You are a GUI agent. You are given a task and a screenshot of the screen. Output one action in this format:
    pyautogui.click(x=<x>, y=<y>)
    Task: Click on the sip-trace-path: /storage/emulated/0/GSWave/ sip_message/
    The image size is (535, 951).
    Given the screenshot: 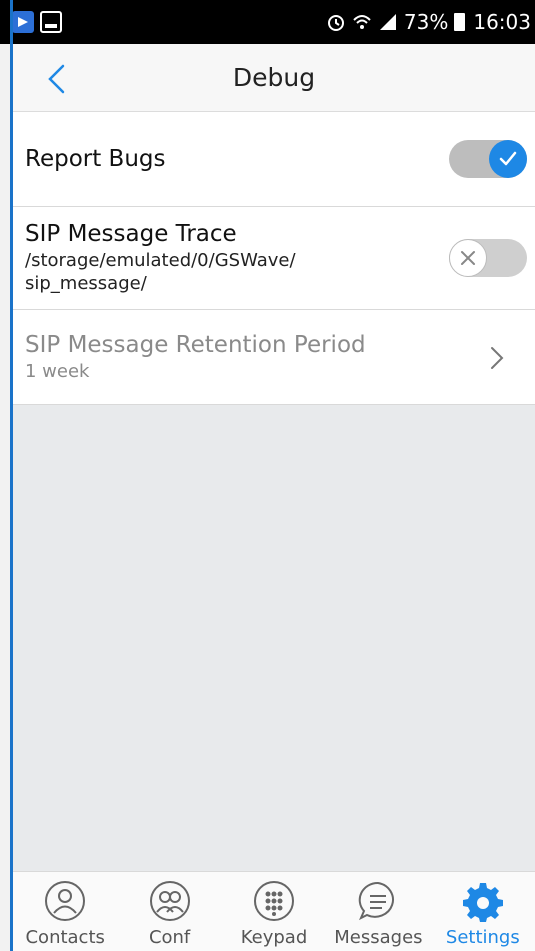 What is the action you would take?
    pyautogui.click(x=160, y=272)
    